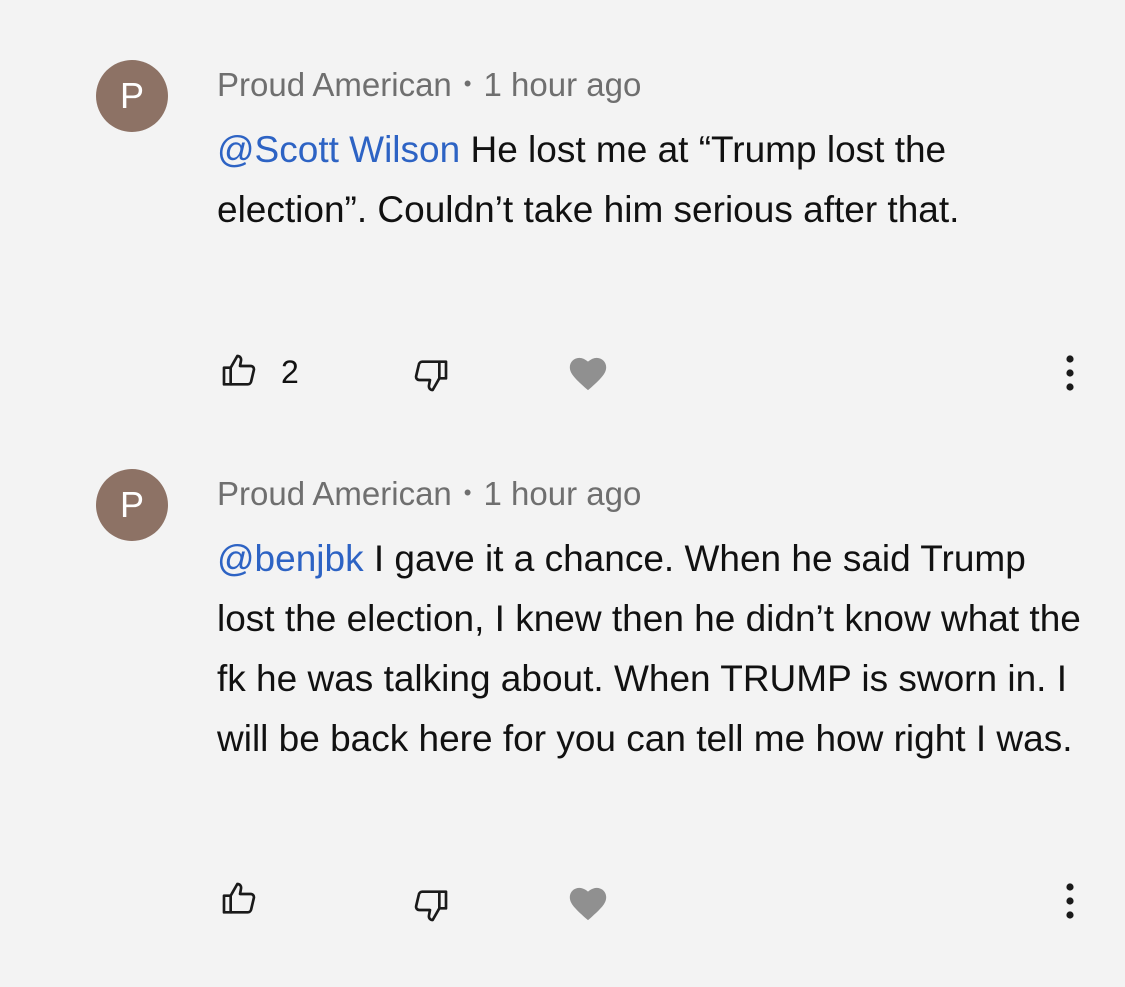 This screenshot has height=987, width=1125. I want to click on like-count: 2, so click(290, 372).